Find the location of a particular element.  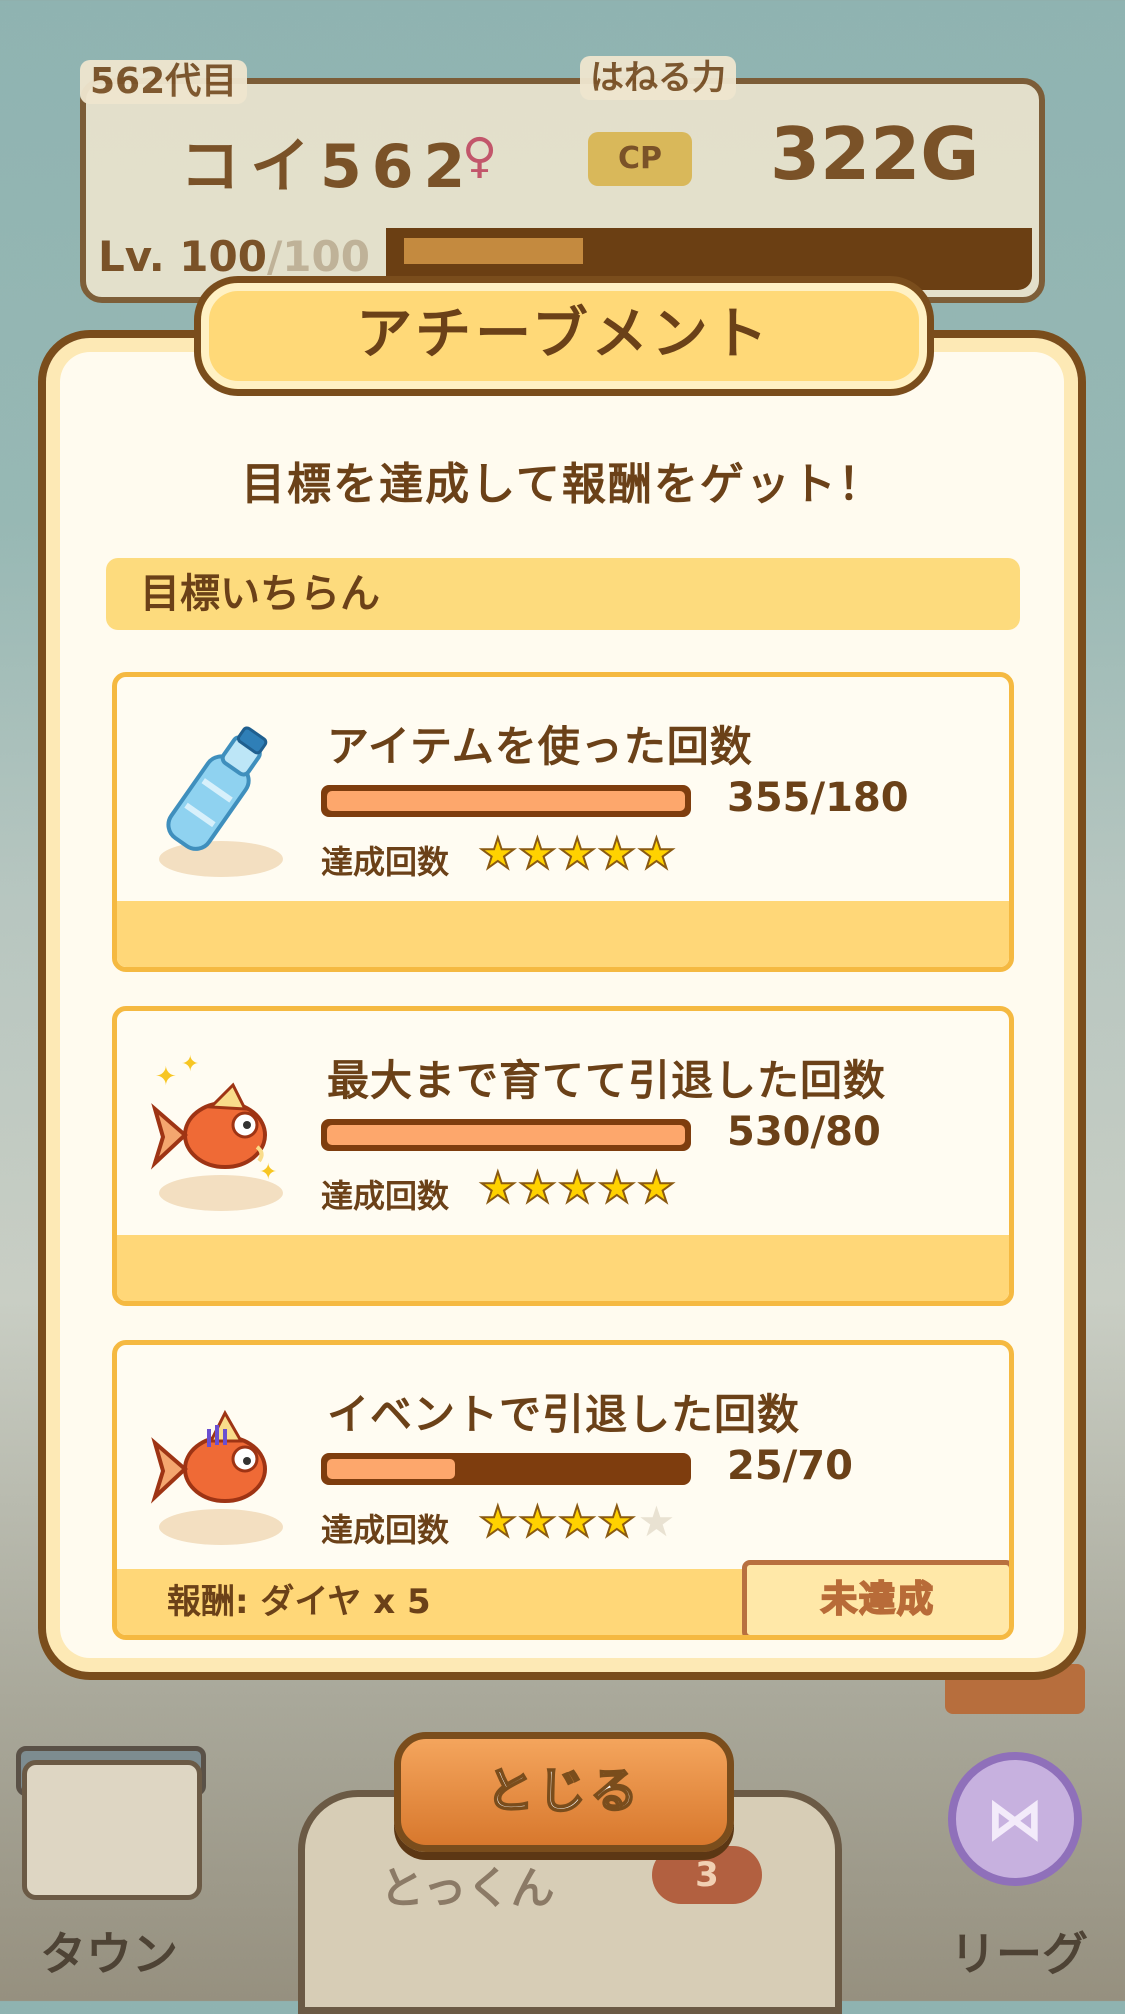

league-icon: ⋈ is located at coordinates (1015, 1819).